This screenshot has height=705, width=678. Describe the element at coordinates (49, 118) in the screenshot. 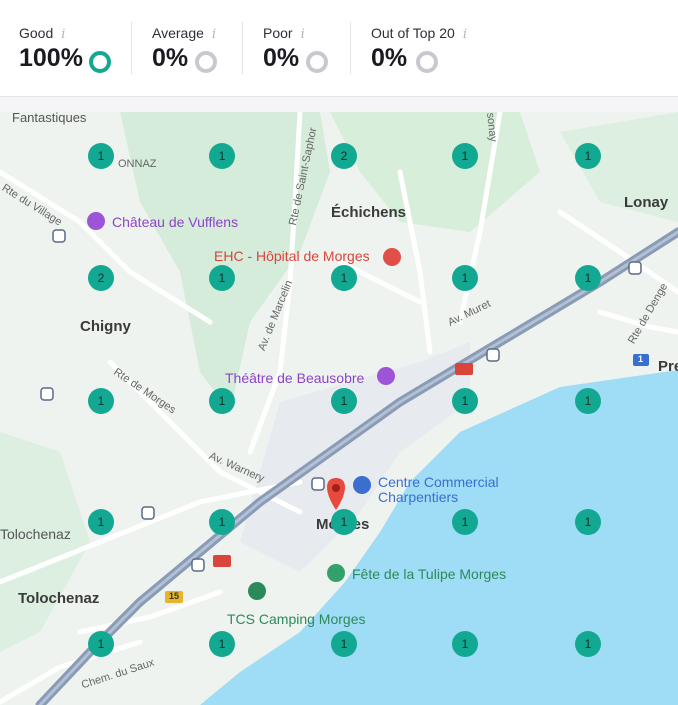

I see `map-label: Fantastiques` at that location.